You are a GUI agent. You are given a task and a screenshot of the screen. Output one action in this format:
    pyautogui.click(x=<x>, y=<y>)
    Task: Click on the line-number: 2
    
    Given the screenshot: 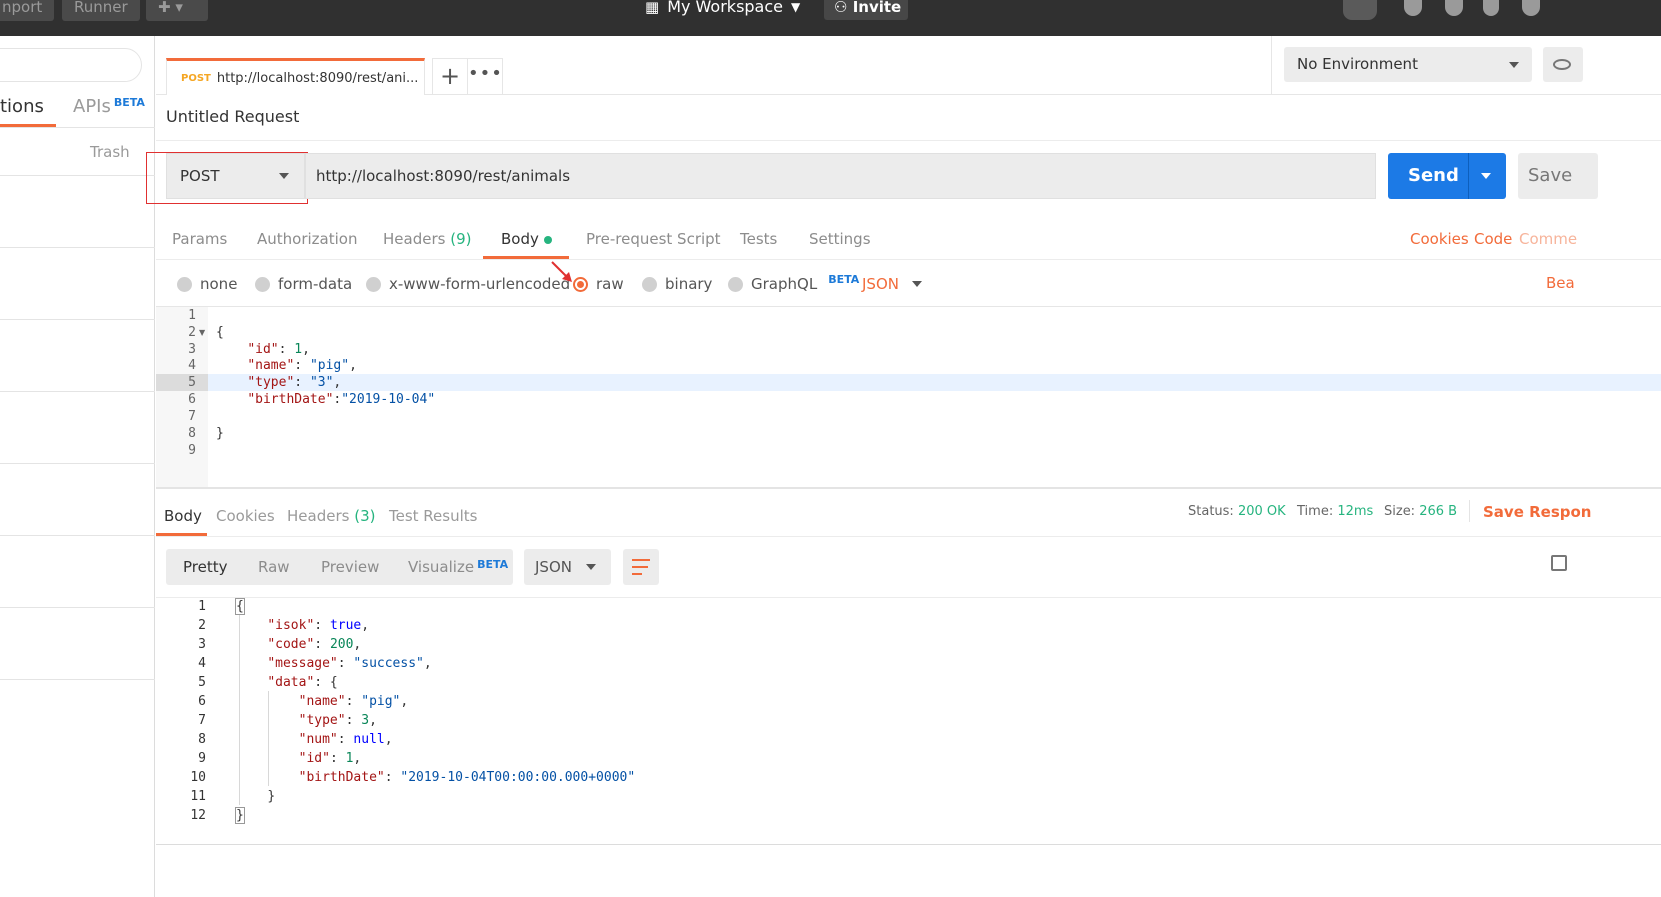 What is the action you would take?
    pyautogui.click(x=202, y=625)
    